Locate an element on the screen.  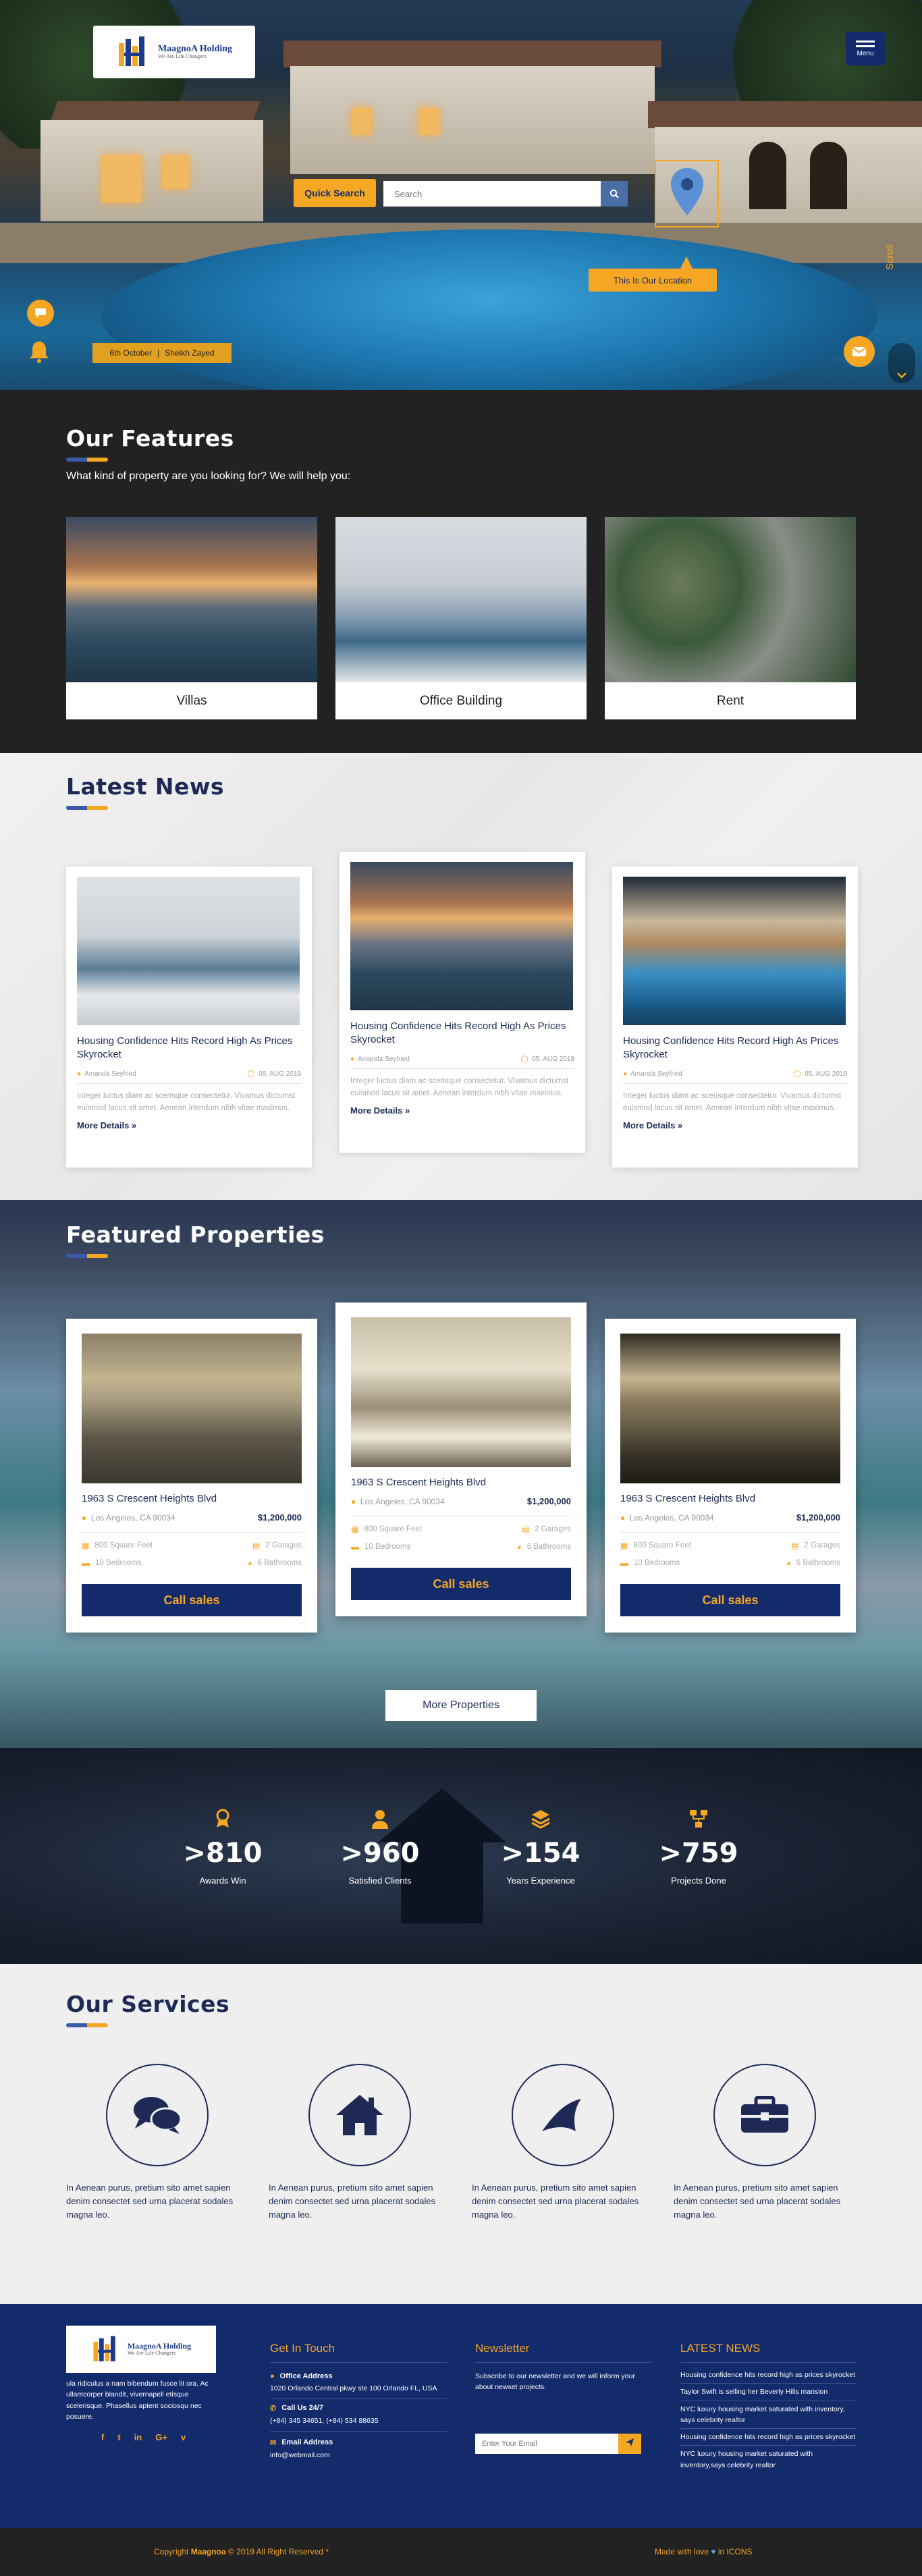
feature-card-rent: Rent is located at coordinates (731, 618).